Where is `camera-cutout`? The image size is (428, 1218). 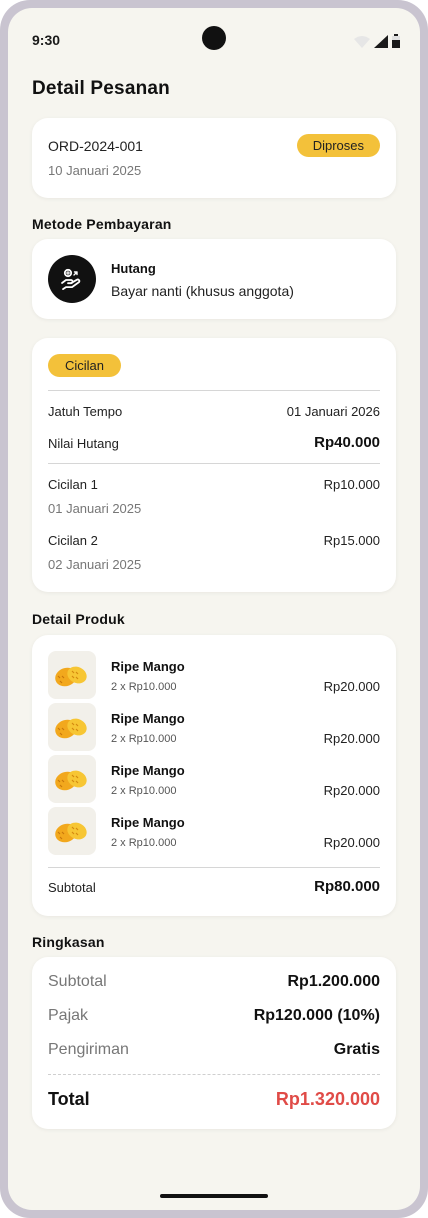
camera-cutout is located at coordinates (214, 38).